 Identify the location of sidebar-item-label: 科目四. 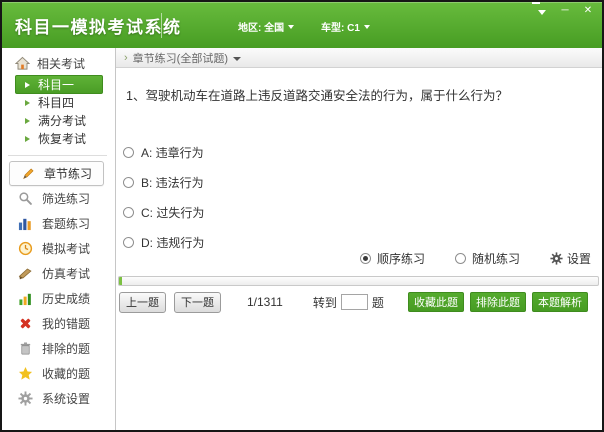
(56, 103).